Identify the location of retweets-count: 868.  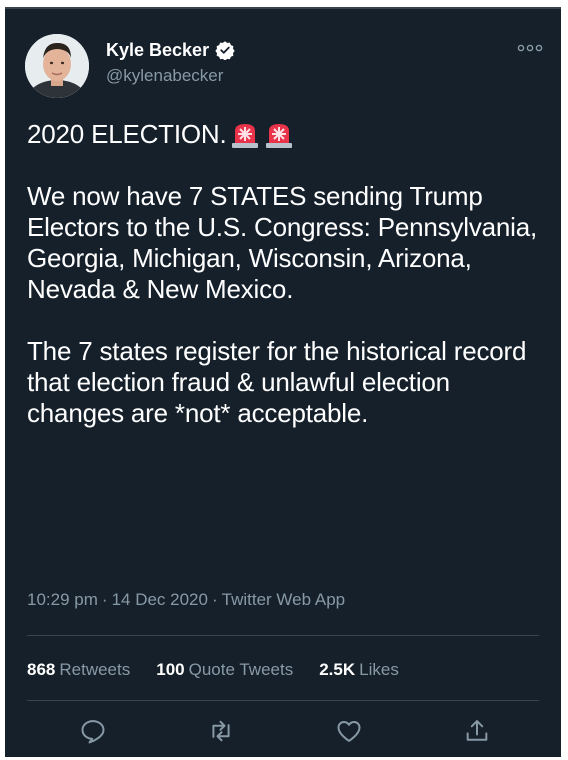
(41, 669).